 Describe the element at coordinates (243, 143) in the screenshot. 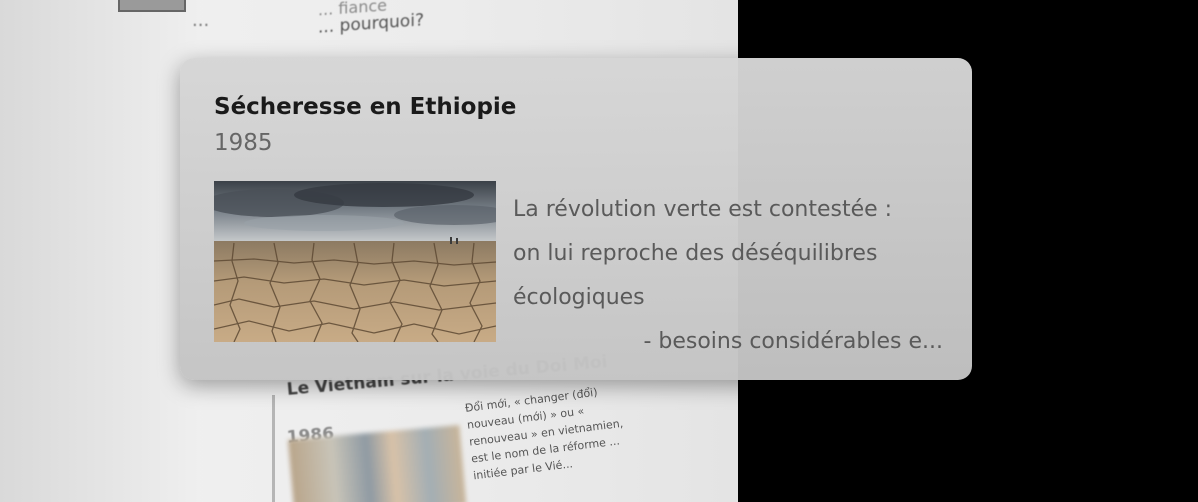

I see `event-year: 1985` at that location.